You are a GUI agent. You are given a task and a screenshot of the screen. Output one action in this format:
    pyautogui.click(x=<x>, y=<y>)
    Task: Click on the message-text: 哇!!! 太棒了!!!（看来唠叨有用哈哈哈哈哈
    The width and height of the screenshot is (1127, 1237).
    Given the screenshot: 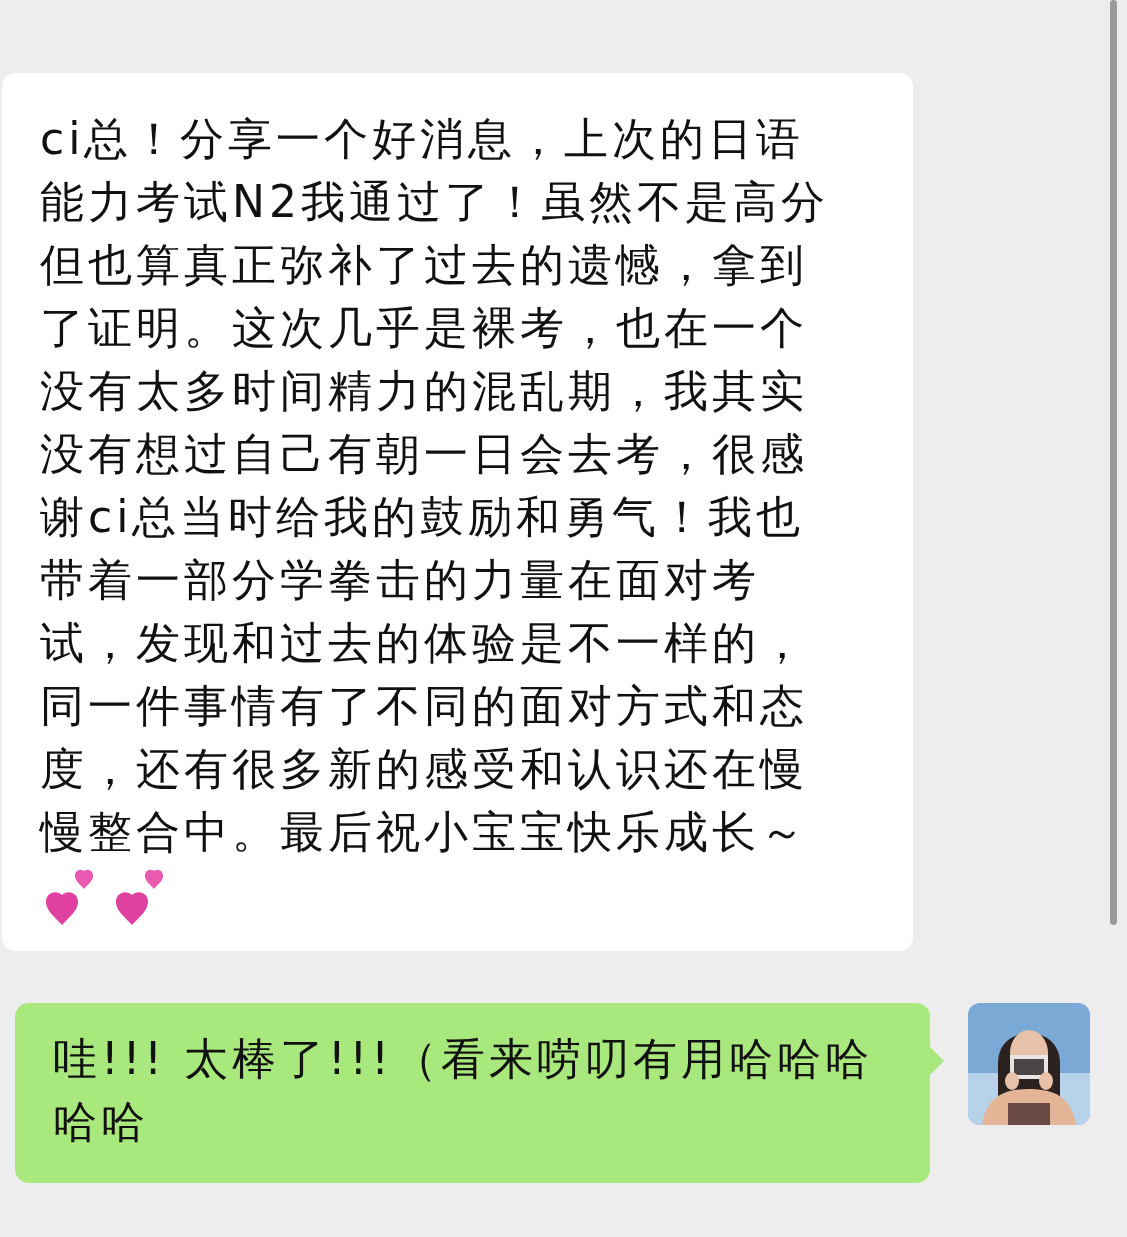 What is the action you would take?
    pyautogui.click(x=463, y=1090)
    